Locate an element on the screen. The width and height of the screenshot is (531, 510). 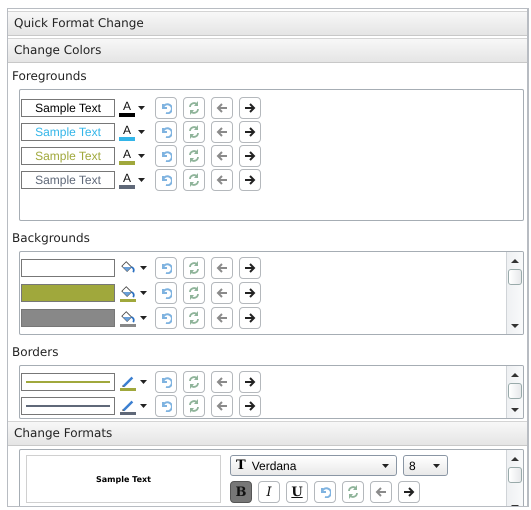
size-dropdown: 8 is located at coordinates (425, 465).